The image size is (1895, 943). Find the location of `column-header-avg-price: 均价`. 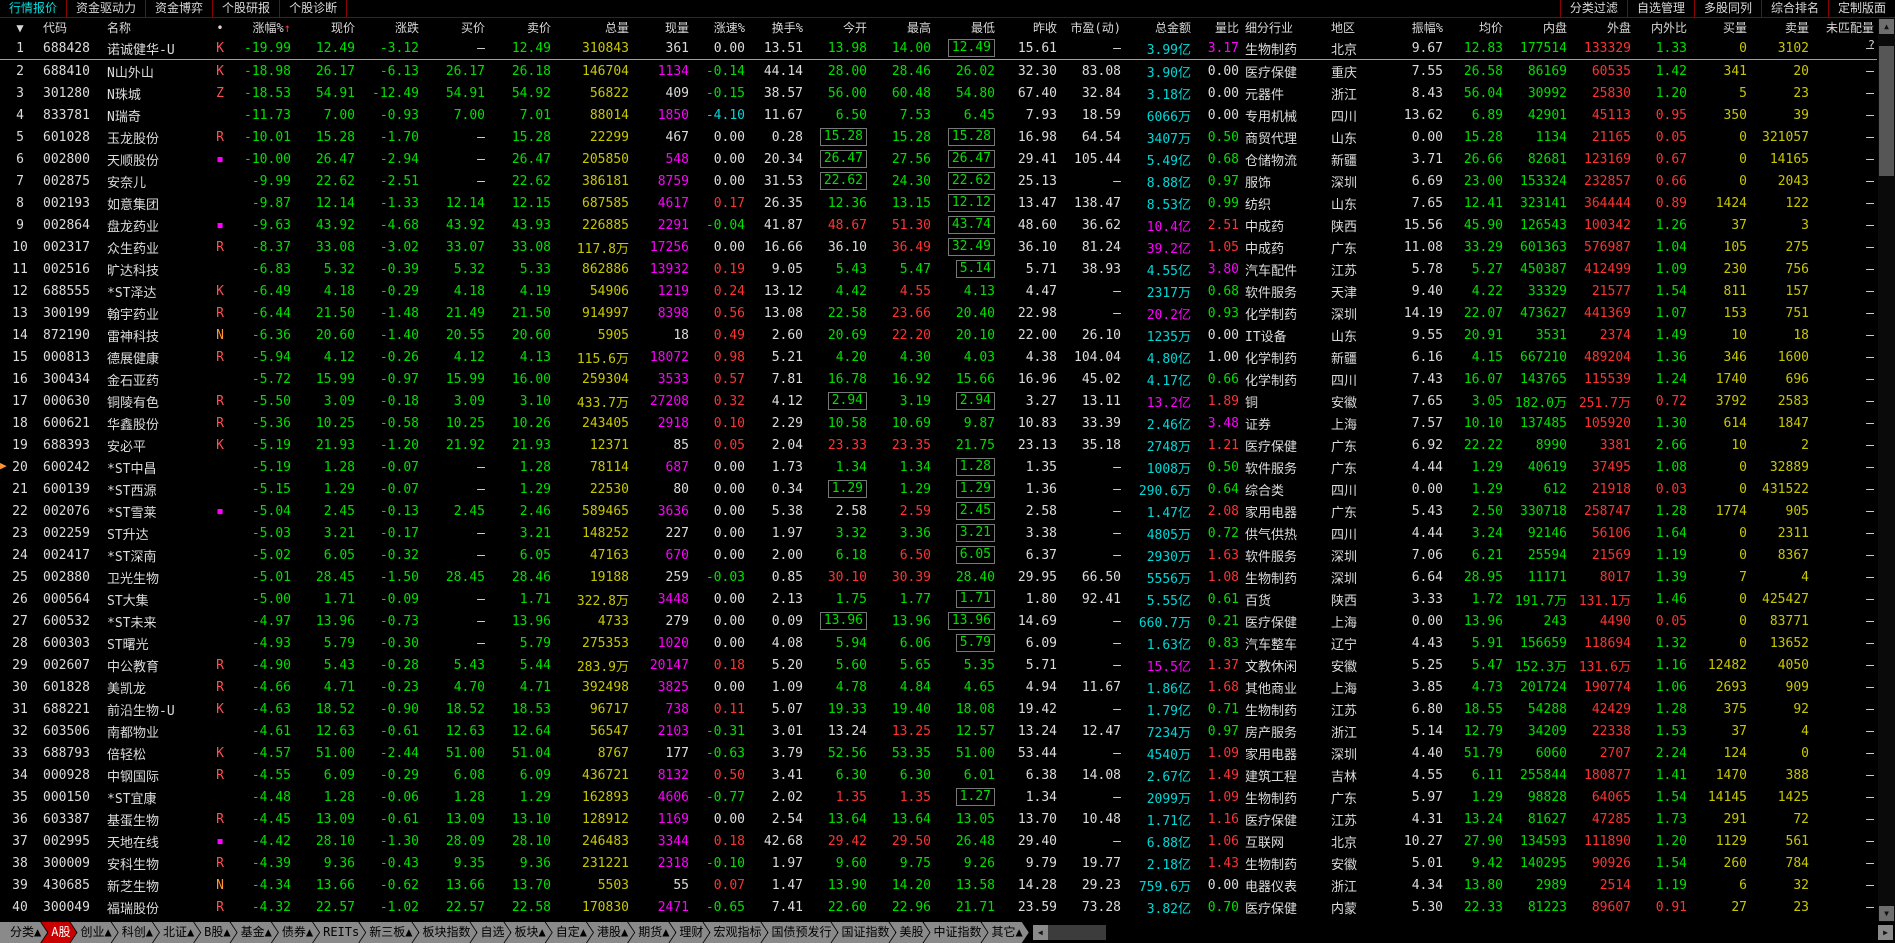

column-header-avg-price: 均价 is located at coordinates (1476, 27).